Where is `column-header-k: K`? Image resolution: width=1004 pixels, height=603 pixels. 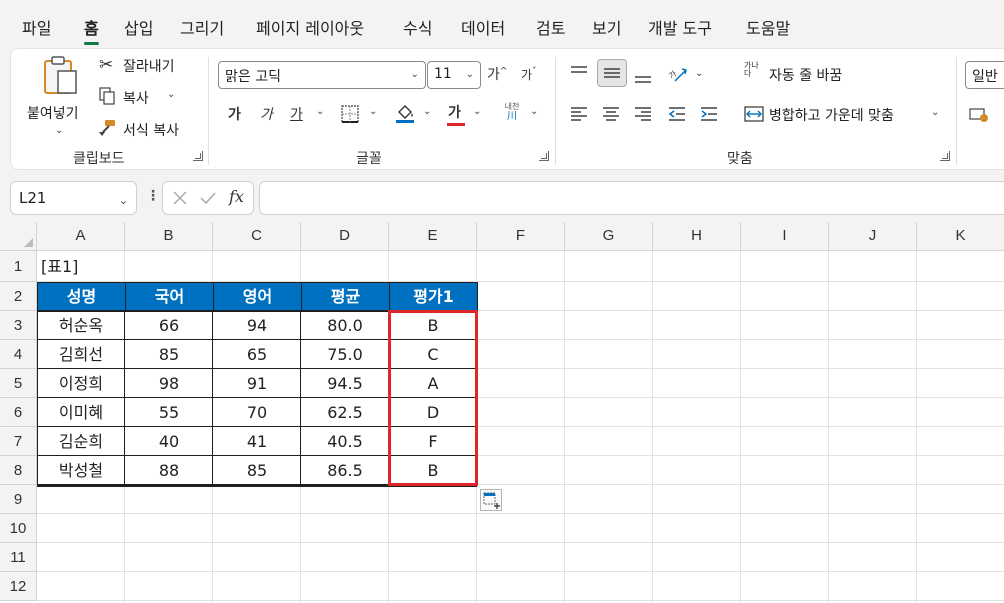
column-header-k: K is located at coordinates (960, 236).